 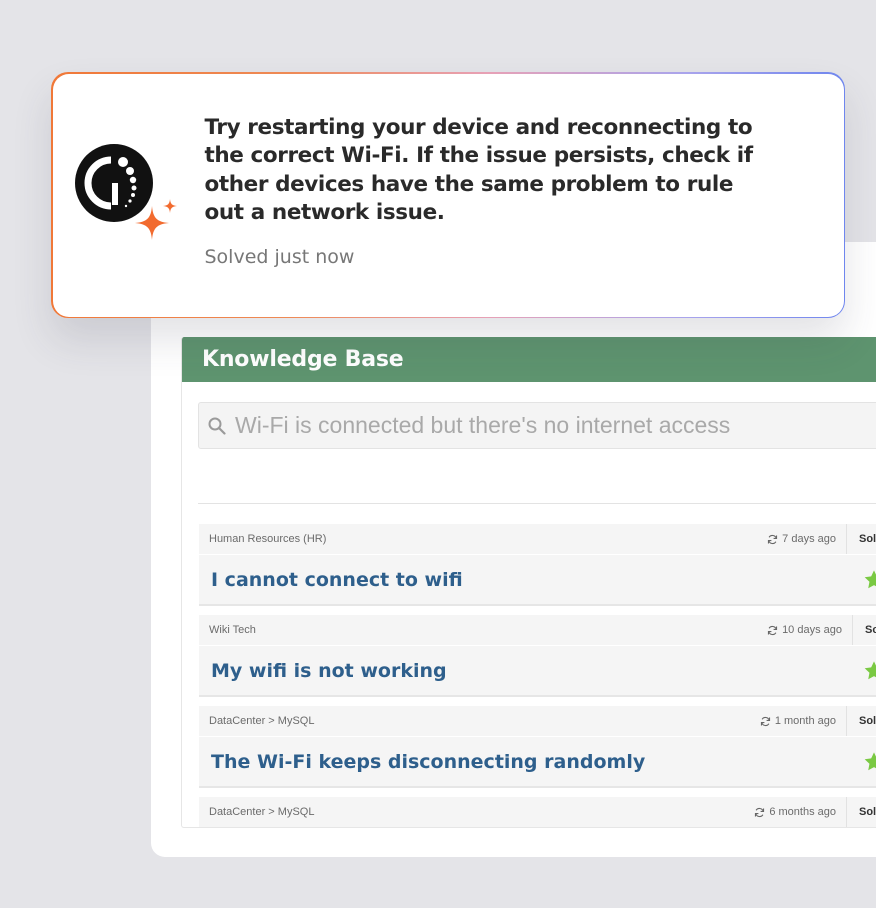 I want to click on article-updated: 10 days ago, so click(x=810, y=630).